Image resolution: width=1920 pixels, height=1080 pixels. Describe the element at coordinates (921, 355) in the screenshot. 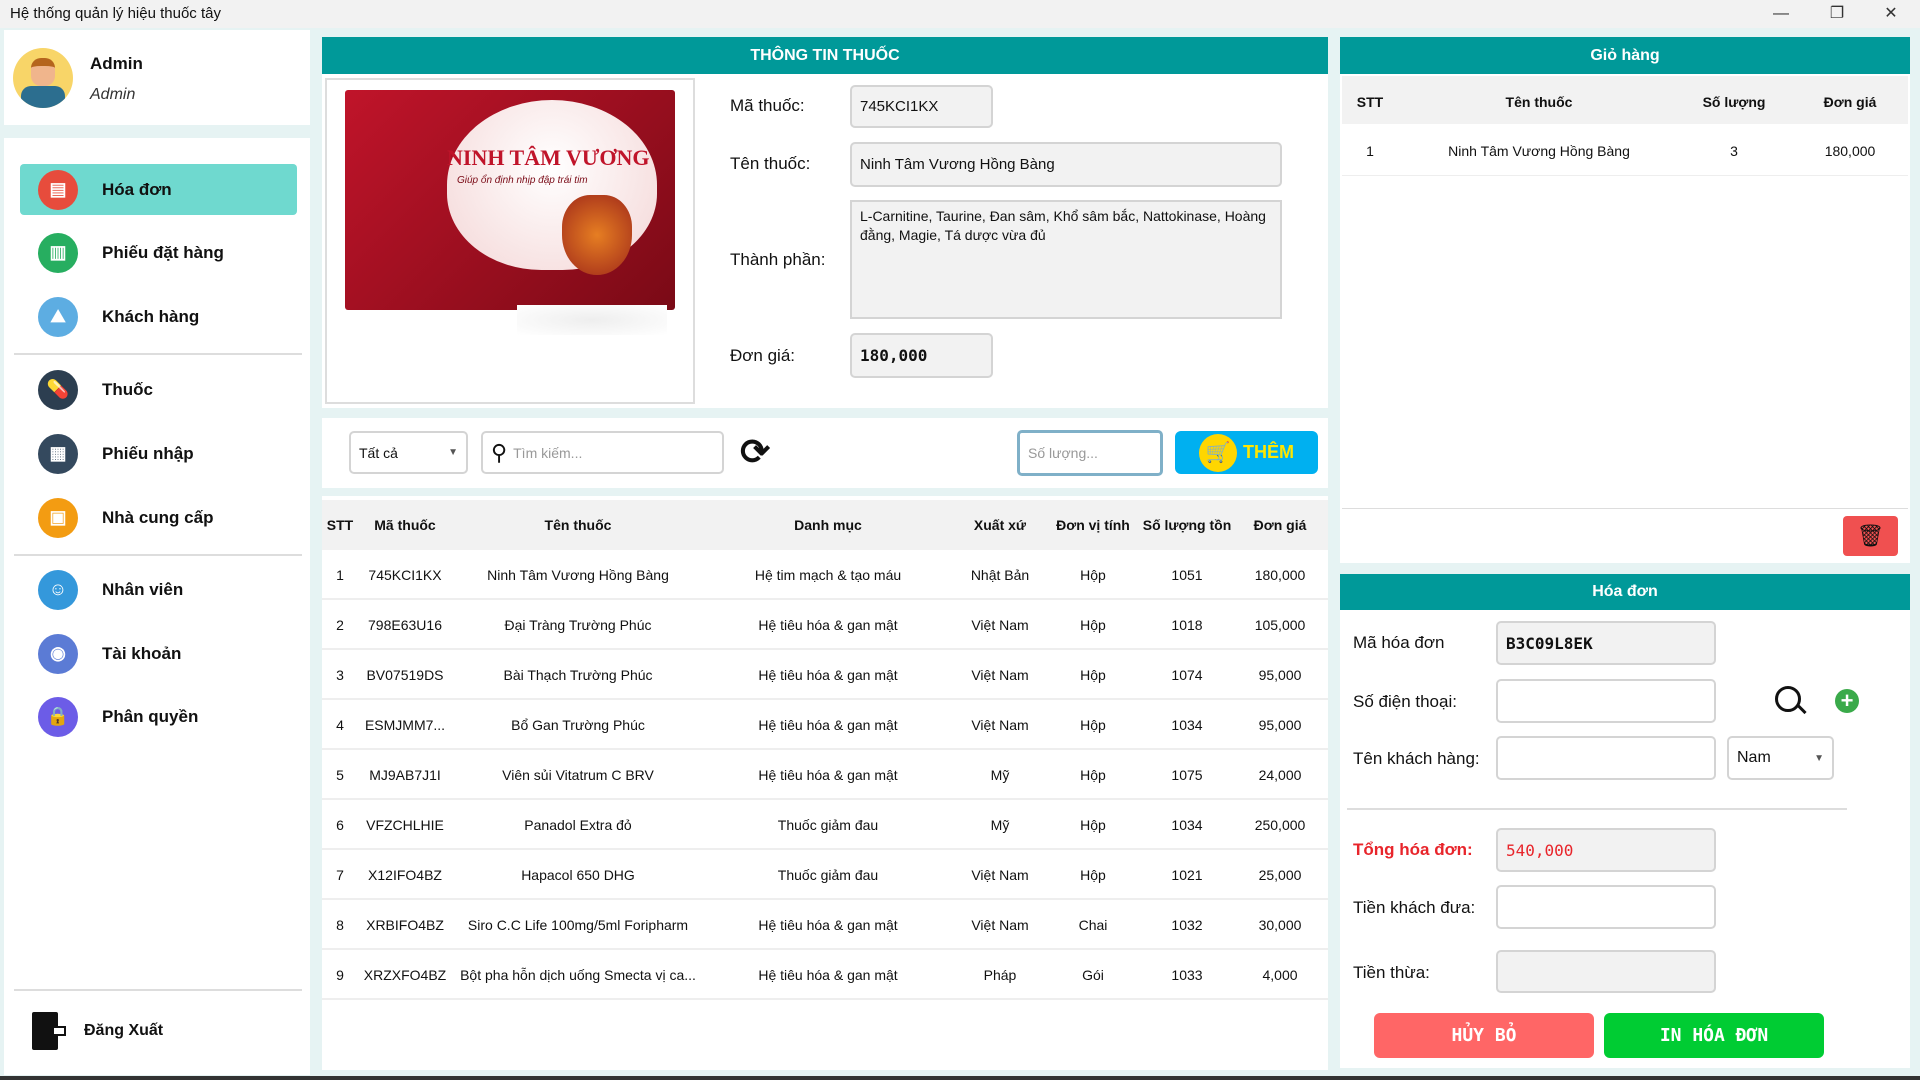

I see `price-field: 180,000` at that location.